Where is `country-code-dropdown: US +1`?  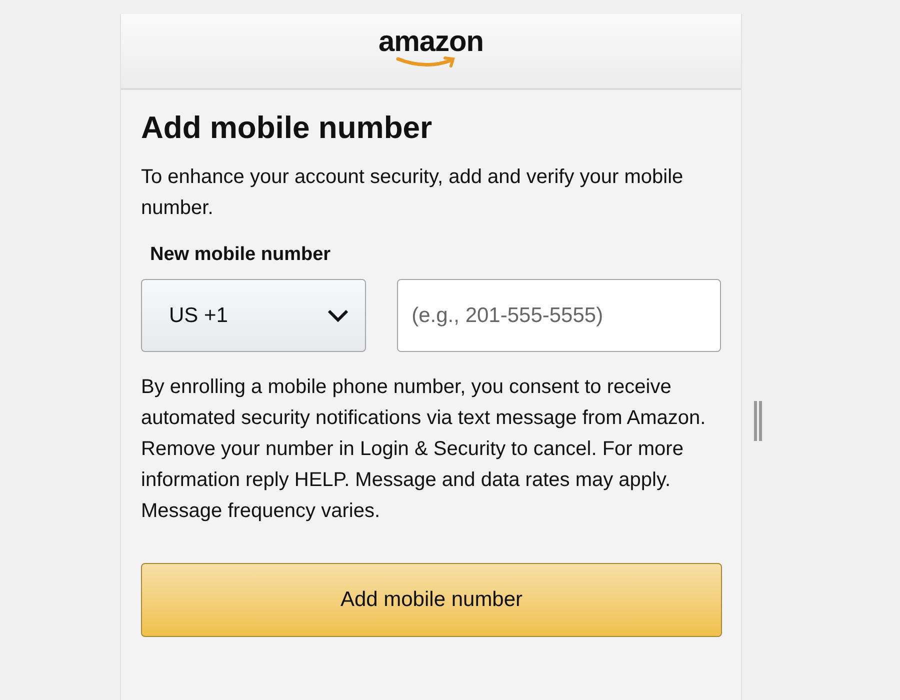 country-code-dropdown: US +1 is located at coordinates (253, 315).